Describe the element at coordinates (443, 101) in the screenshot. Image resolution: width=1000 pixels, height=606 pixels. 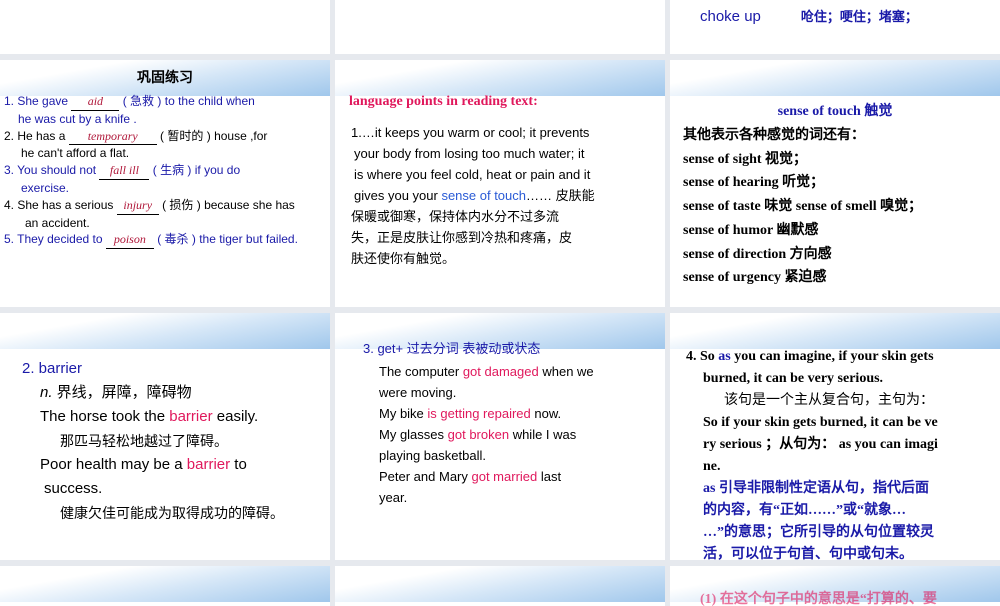
I see `slide-heading: language points in reading text:` at that location.